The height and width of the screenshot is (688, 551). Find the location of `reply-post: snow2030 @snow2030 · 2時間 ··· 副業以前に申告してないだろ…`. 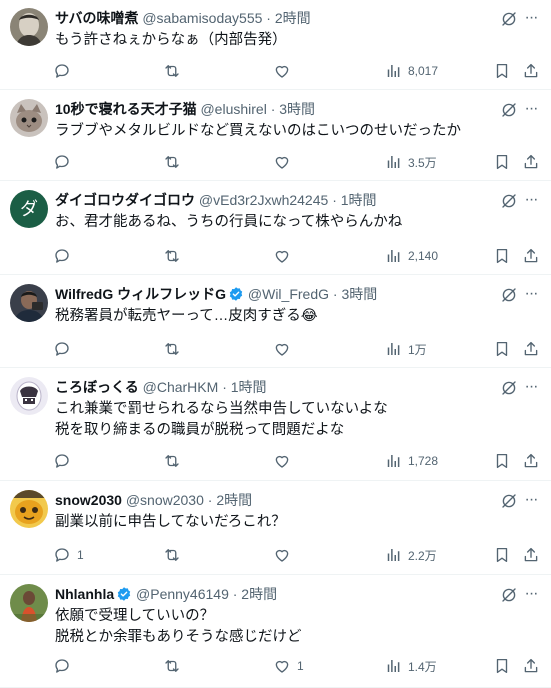

reply-post: snow2030 @snow2030 · 2時間 ··· 副業以前に申告してないだろ… is located at coordinates (275, 528).